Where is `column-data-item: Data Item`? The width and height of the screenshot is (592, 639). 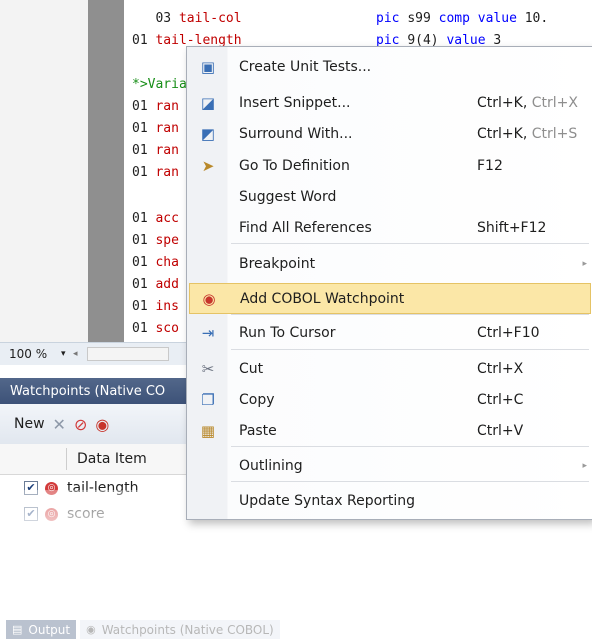
column-data-item: Data Item is located at coordinates (112, 459).